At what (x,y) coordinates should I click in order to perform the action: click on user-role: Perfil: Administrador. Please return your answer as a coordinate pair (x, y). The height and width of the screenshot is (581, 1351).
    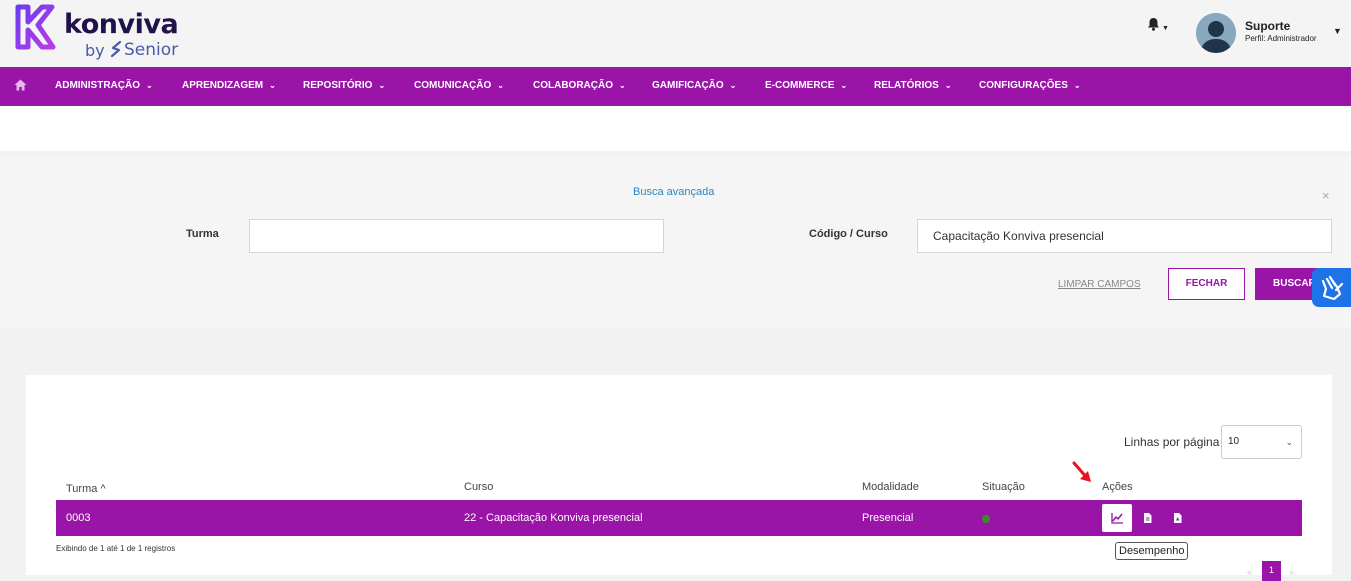
    Looking at the image, I should click on (1281, 38).